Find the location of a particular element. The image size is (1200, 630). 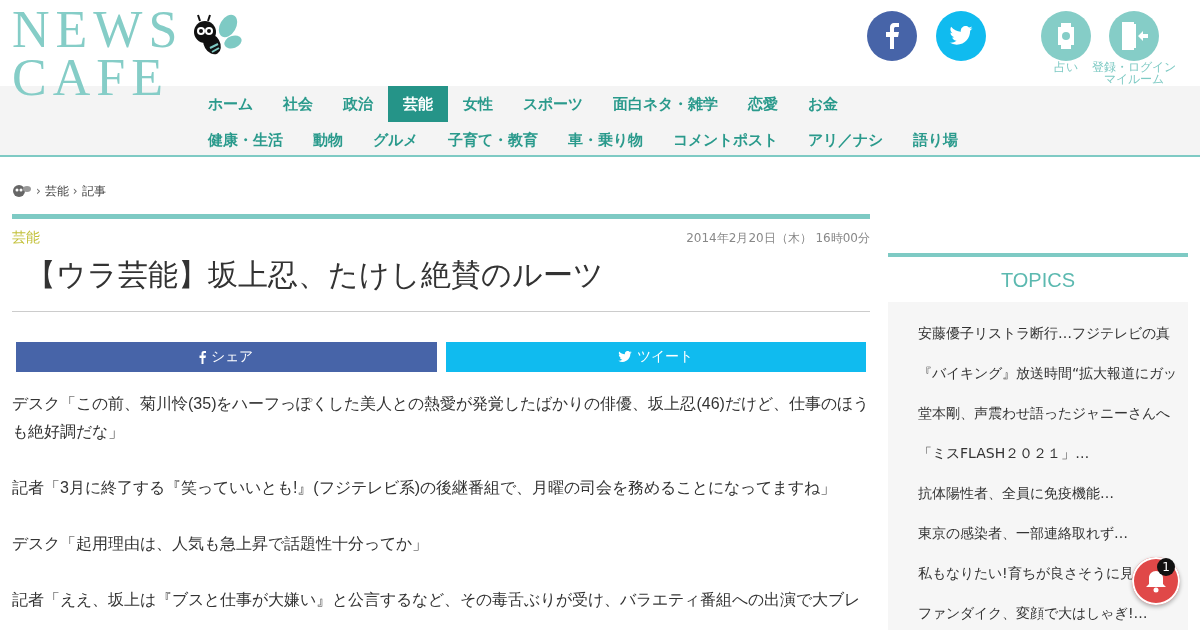

nav-tab: グルメ is located at coordinates (395, 140).